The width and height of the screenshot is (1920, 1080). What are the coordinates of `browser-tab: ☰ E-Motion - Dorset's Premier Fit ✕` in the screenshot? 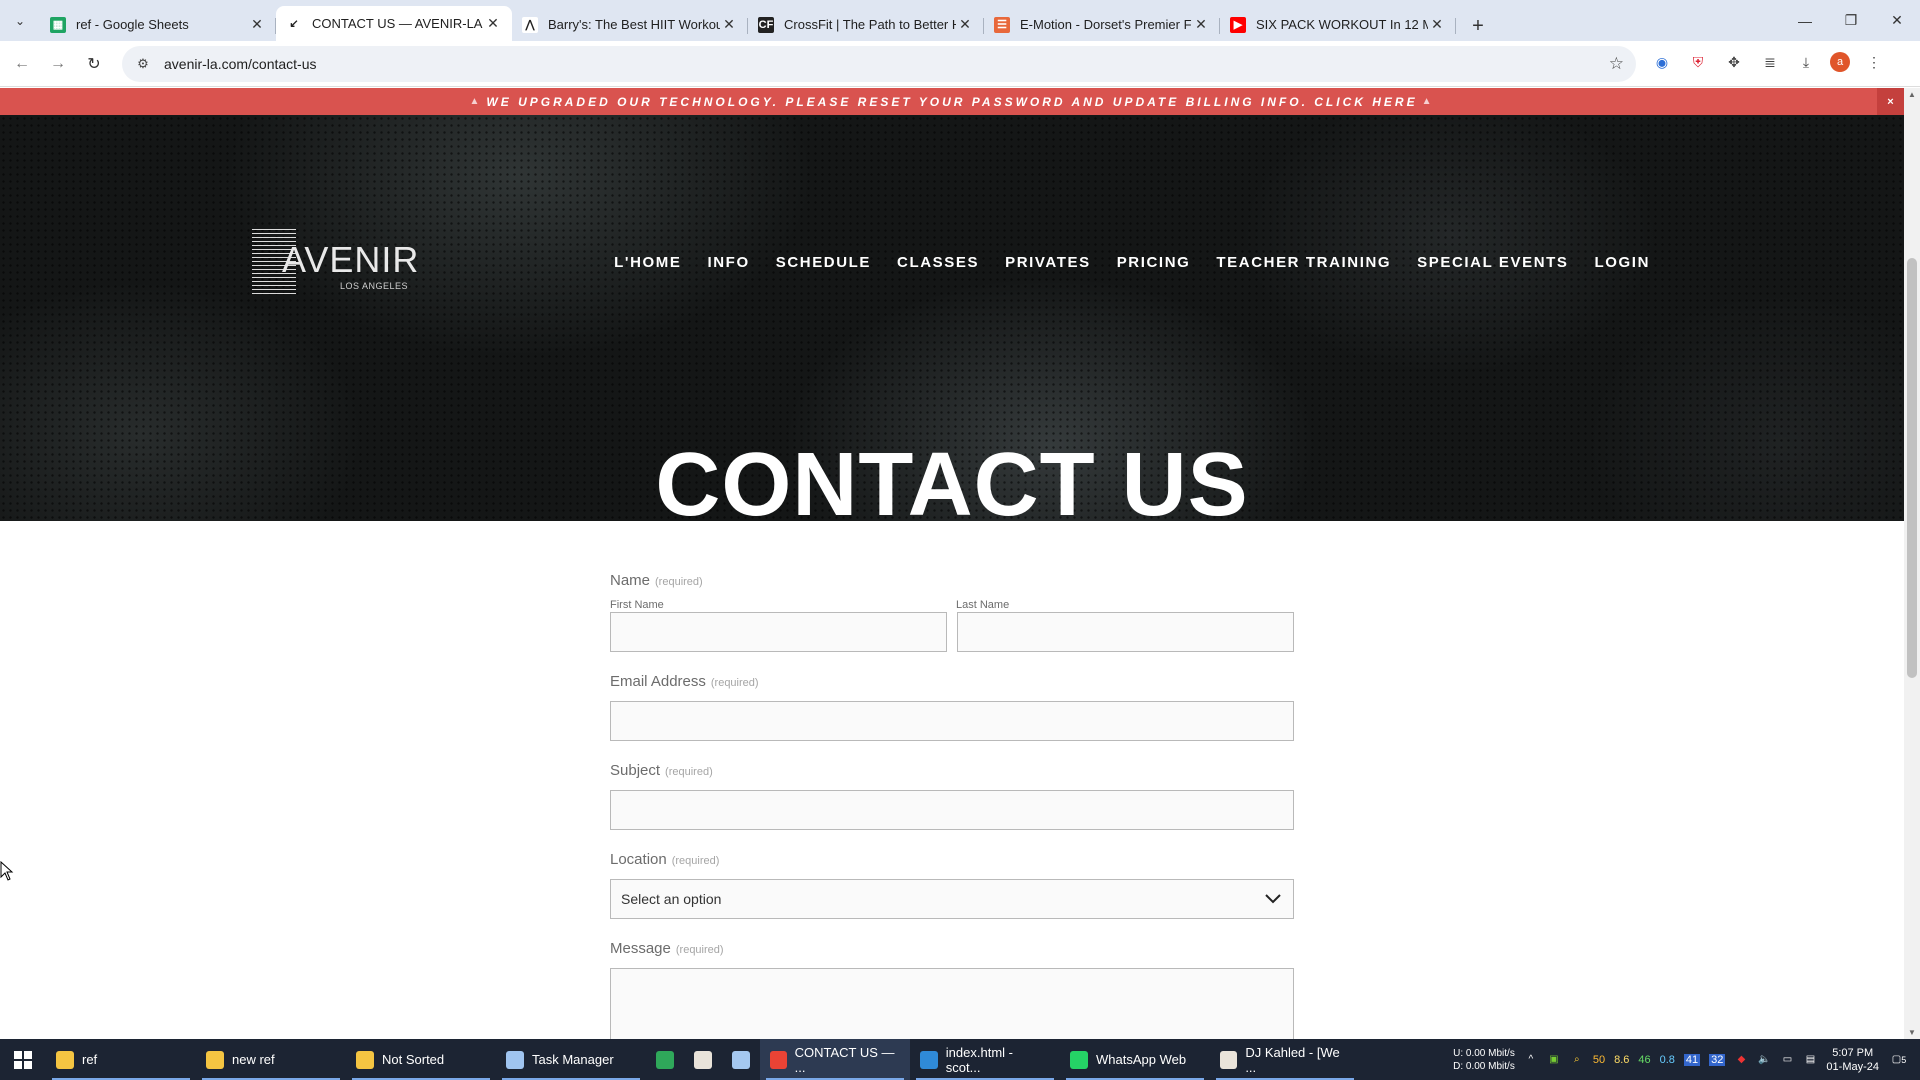 It's located at (1102, 24).